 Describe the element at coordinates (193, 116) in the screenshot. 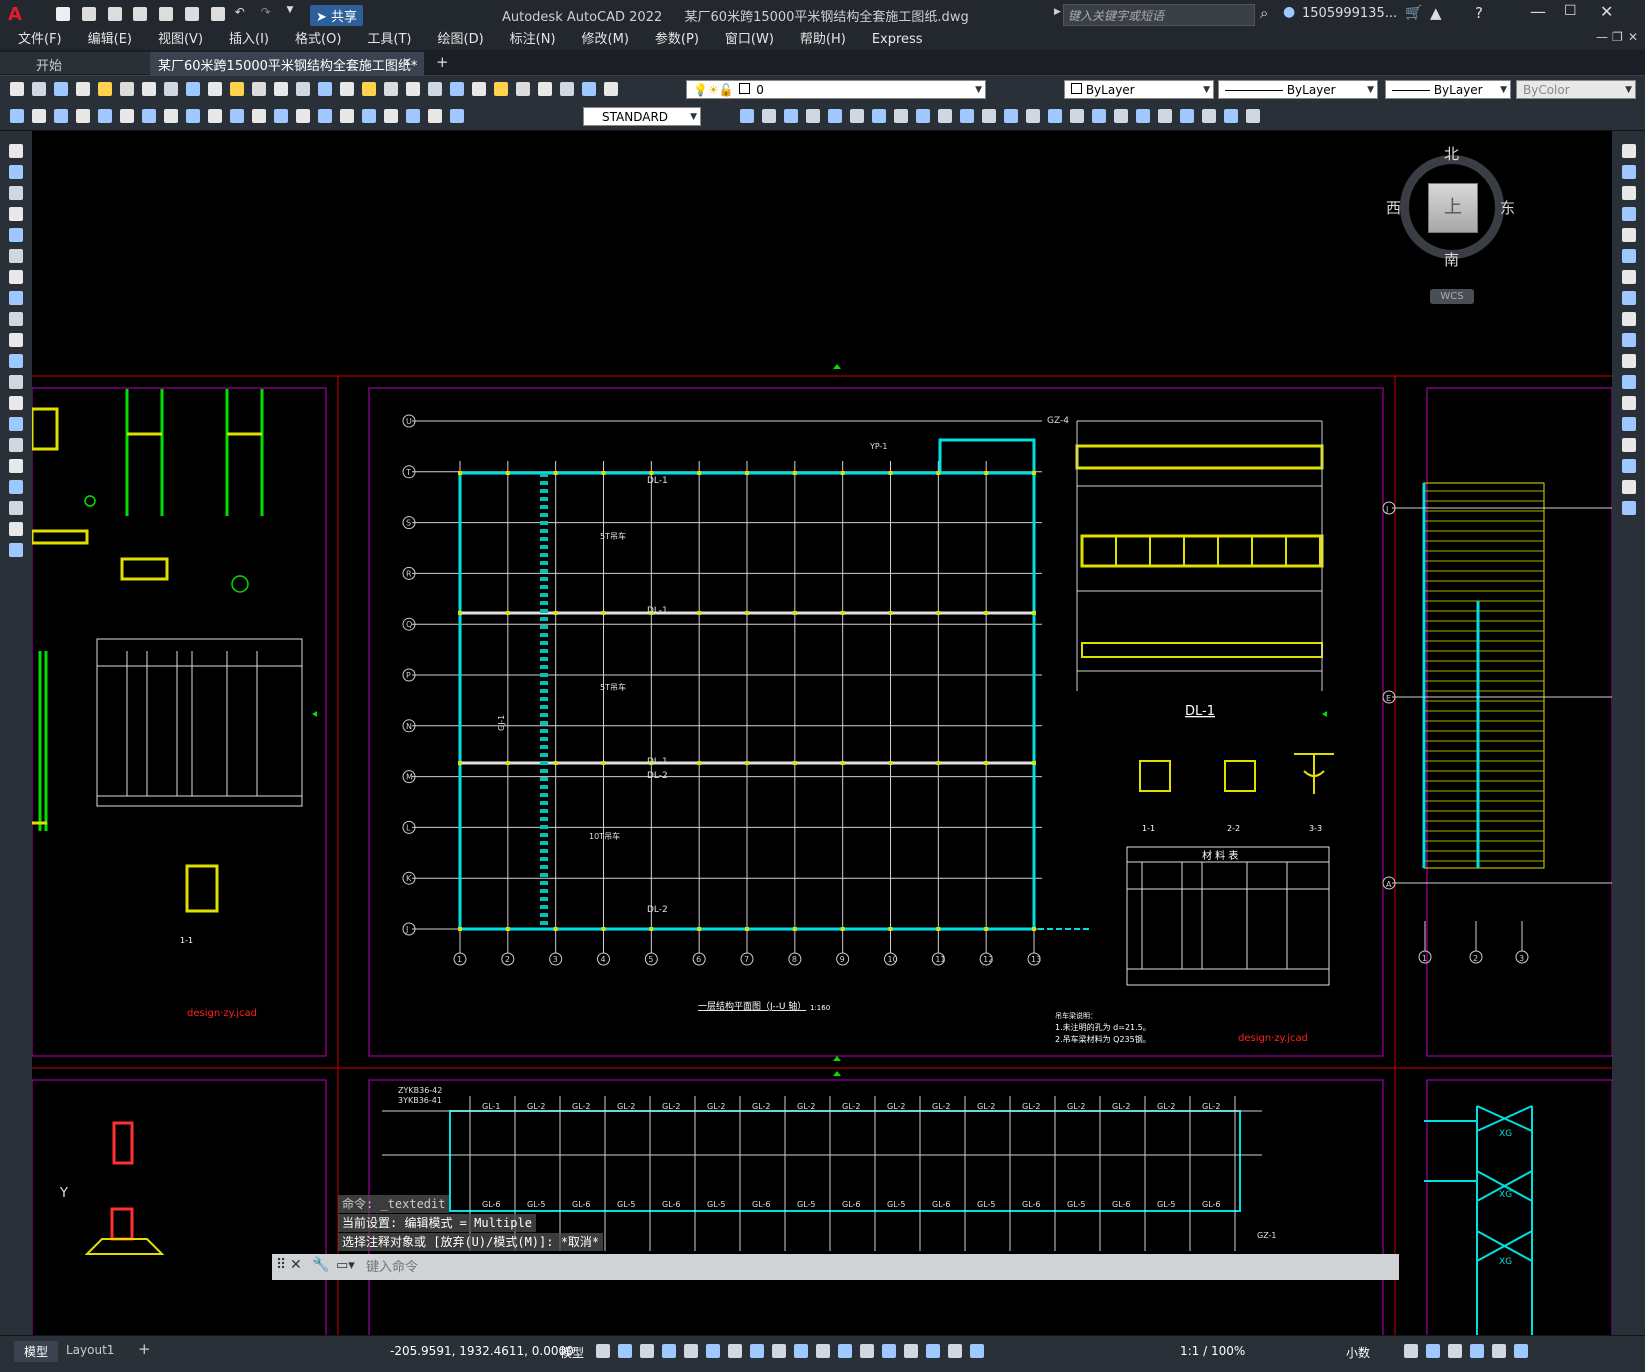

I see `quick-dim-icon` at that location.